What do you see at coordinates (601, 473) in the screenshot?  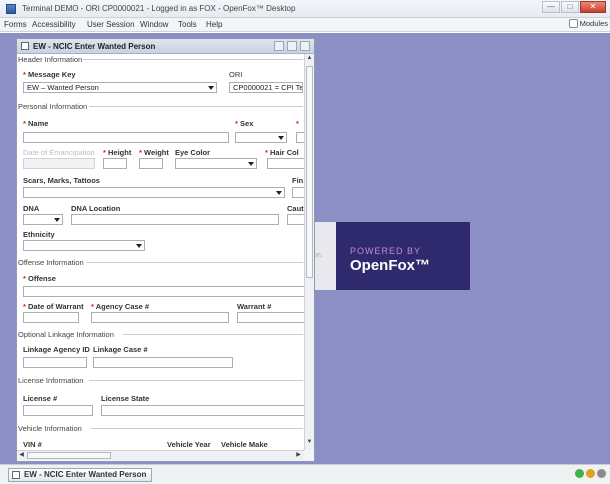 I see `settings-icon` at bounding box center [601, 473].